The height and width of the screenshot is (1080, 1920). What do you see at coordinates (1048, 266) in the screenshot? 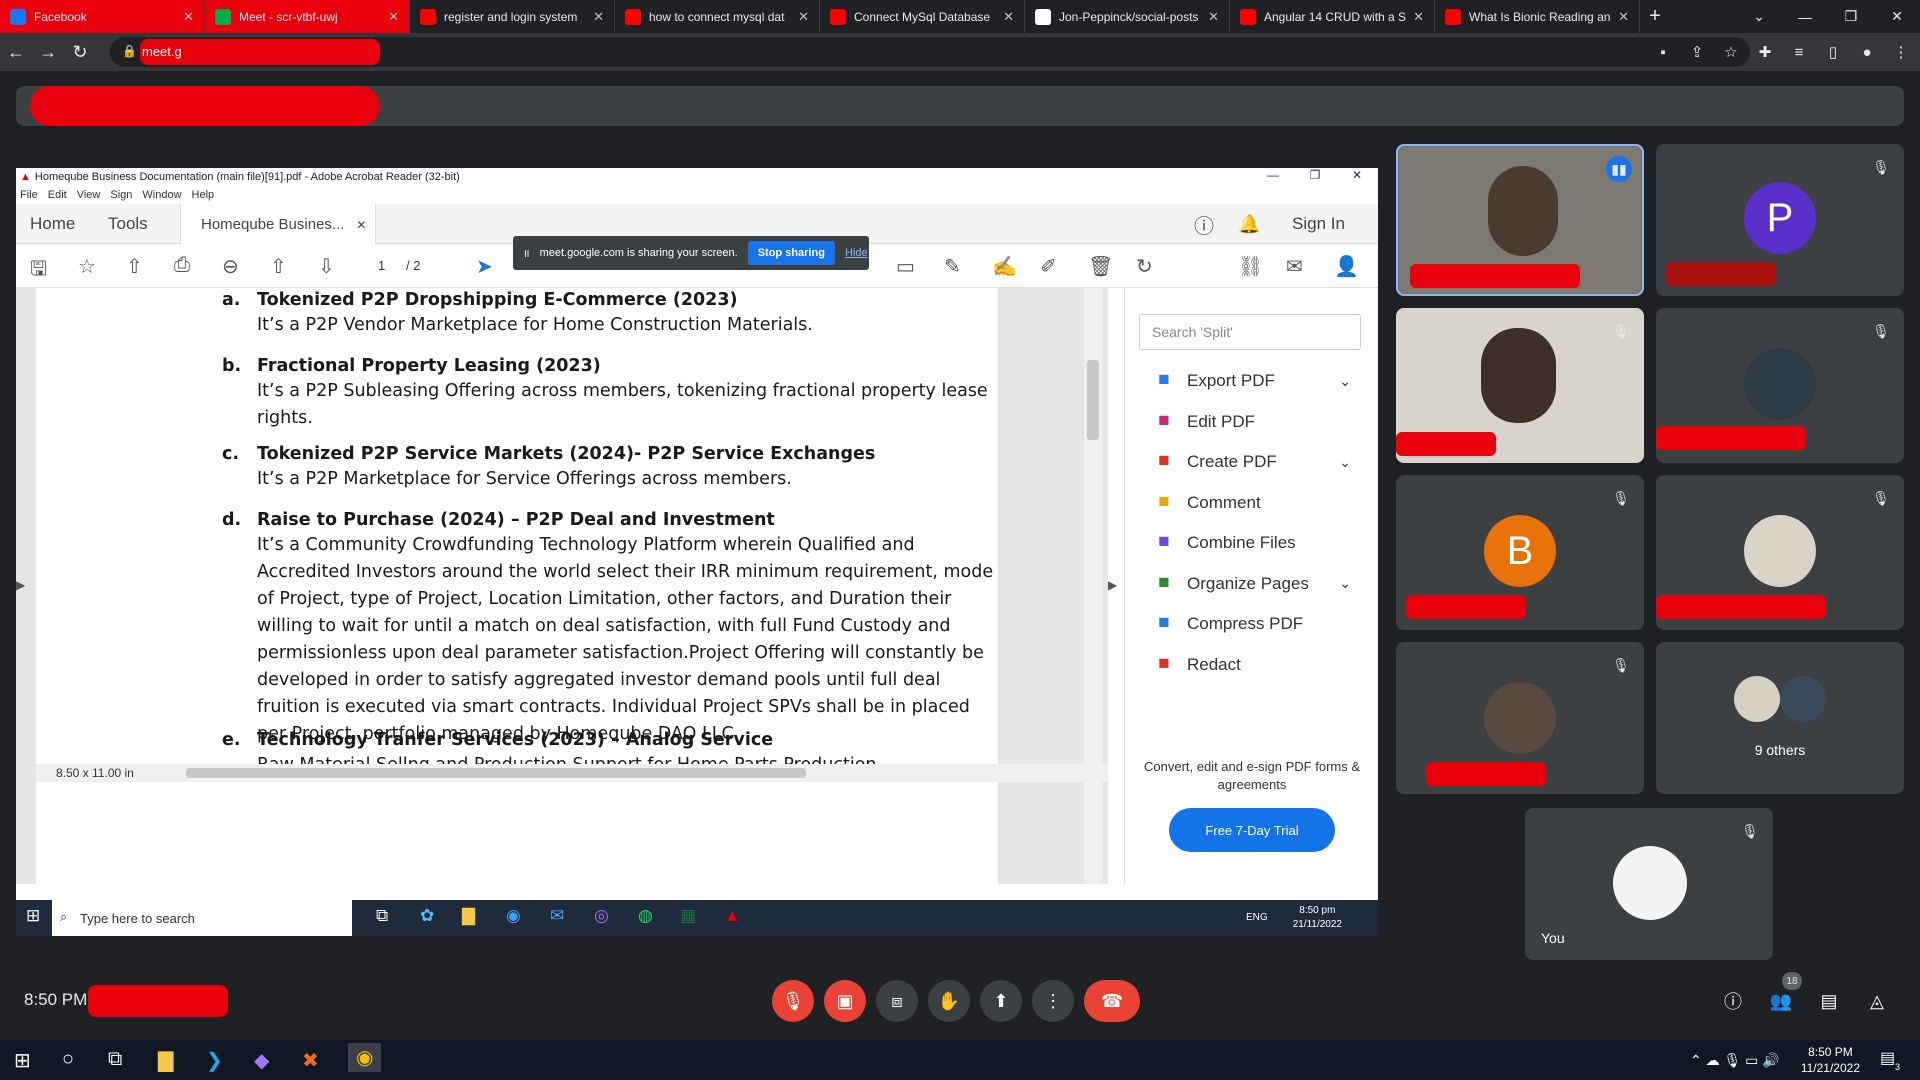
I see `stamp-icon: ✐` at bounding box center [1048, 266].